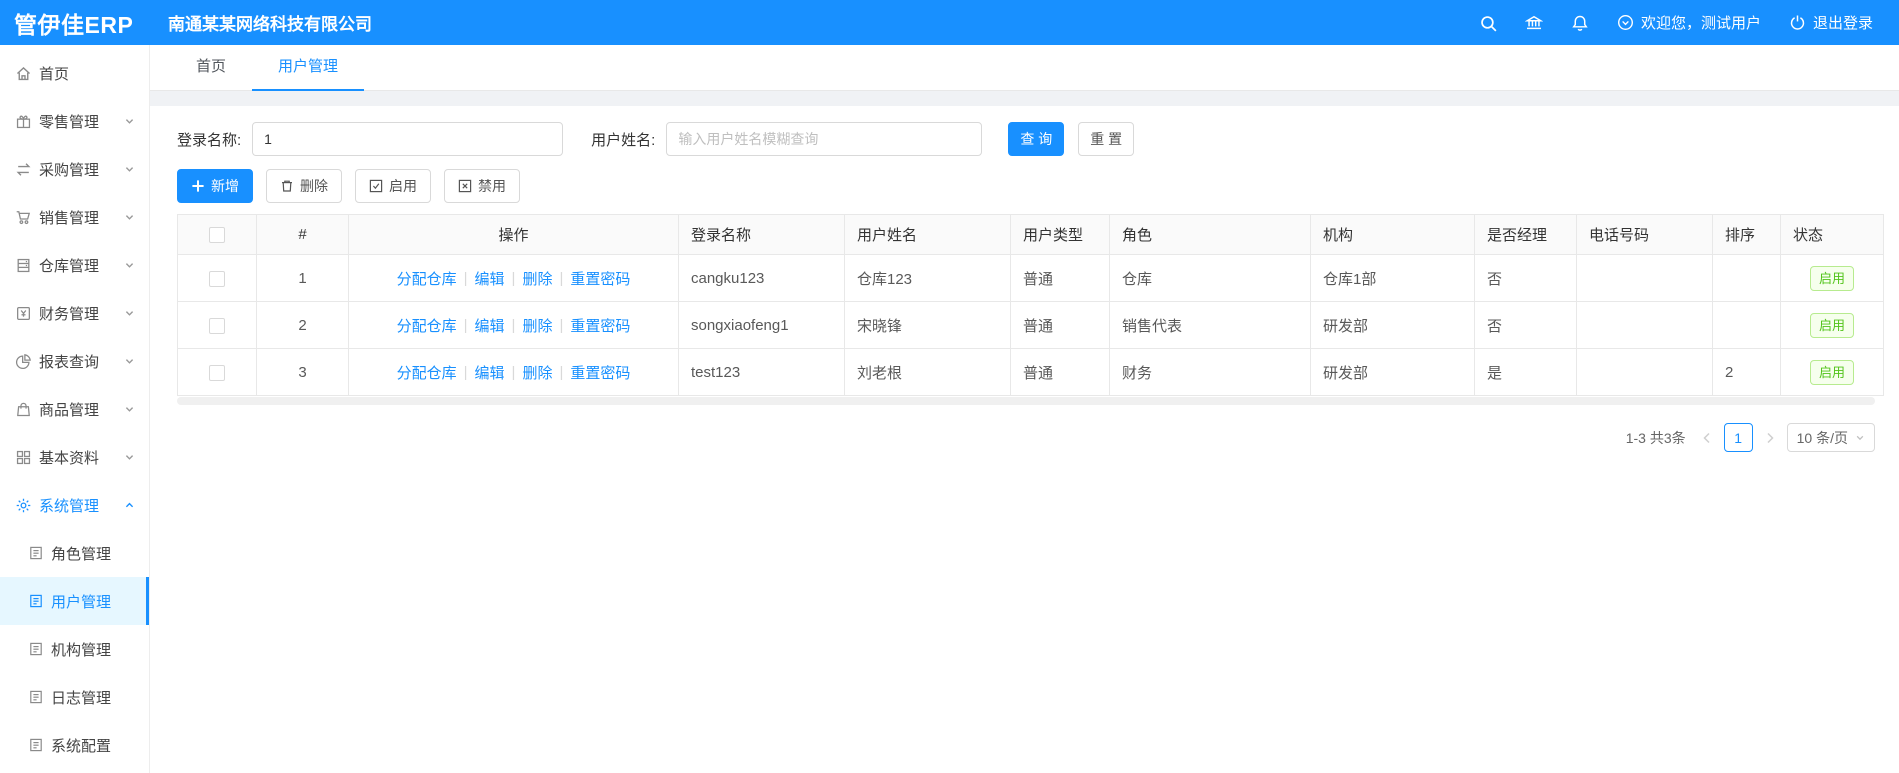 This screenshot has height=773, width=1899. Describe the element at coordinates (1392, 325) in the screenshot. I see `cell-org: 研发部` at that location.